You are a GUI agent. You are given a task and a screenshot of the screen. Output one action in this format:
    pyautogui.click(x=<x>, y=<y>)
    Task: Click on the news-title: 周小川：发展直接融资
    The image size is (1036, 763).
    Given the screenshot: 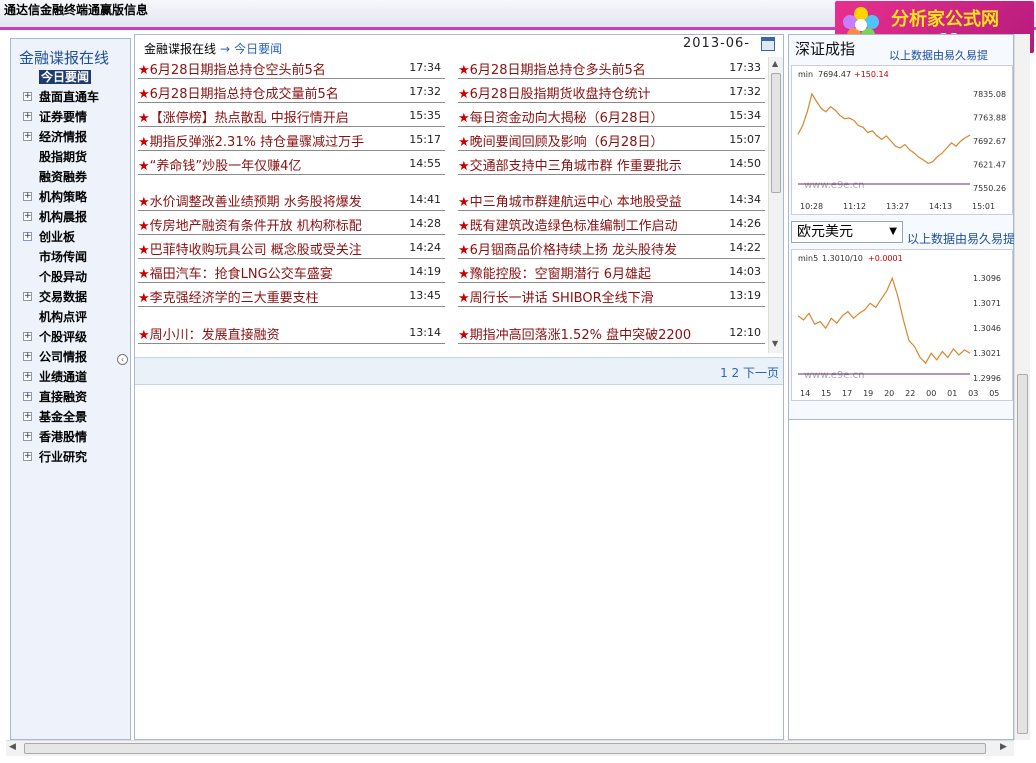 What is the action you would take?
    pyautogui.click(x=215, y=335)
    